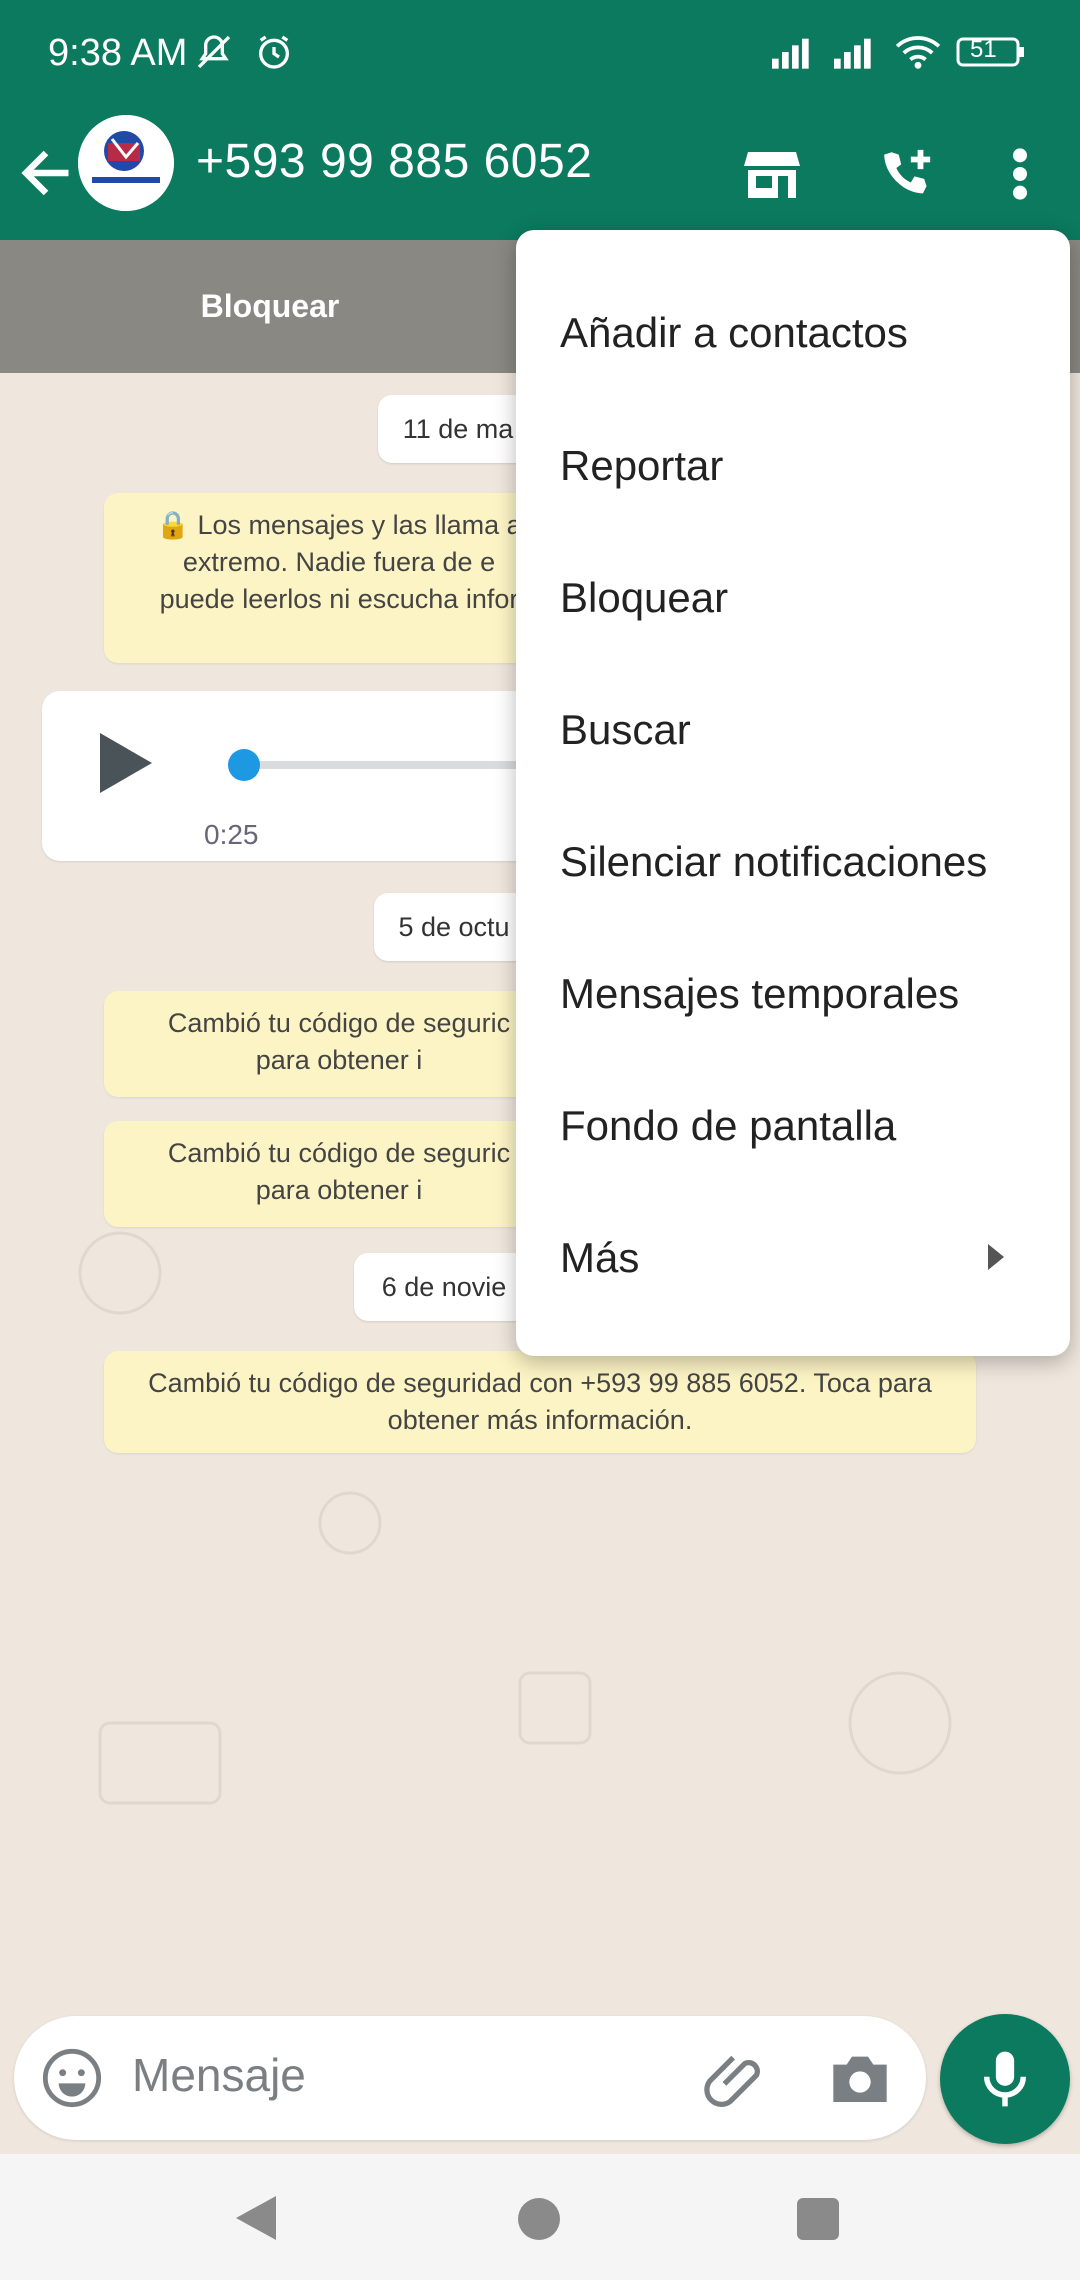 This screenshot has width=1080, height=2280. What do you see at coordinates (793, 598) in the screenshot?
I see `menu-item-block: Bloquear` at bounding box center [793, 598].